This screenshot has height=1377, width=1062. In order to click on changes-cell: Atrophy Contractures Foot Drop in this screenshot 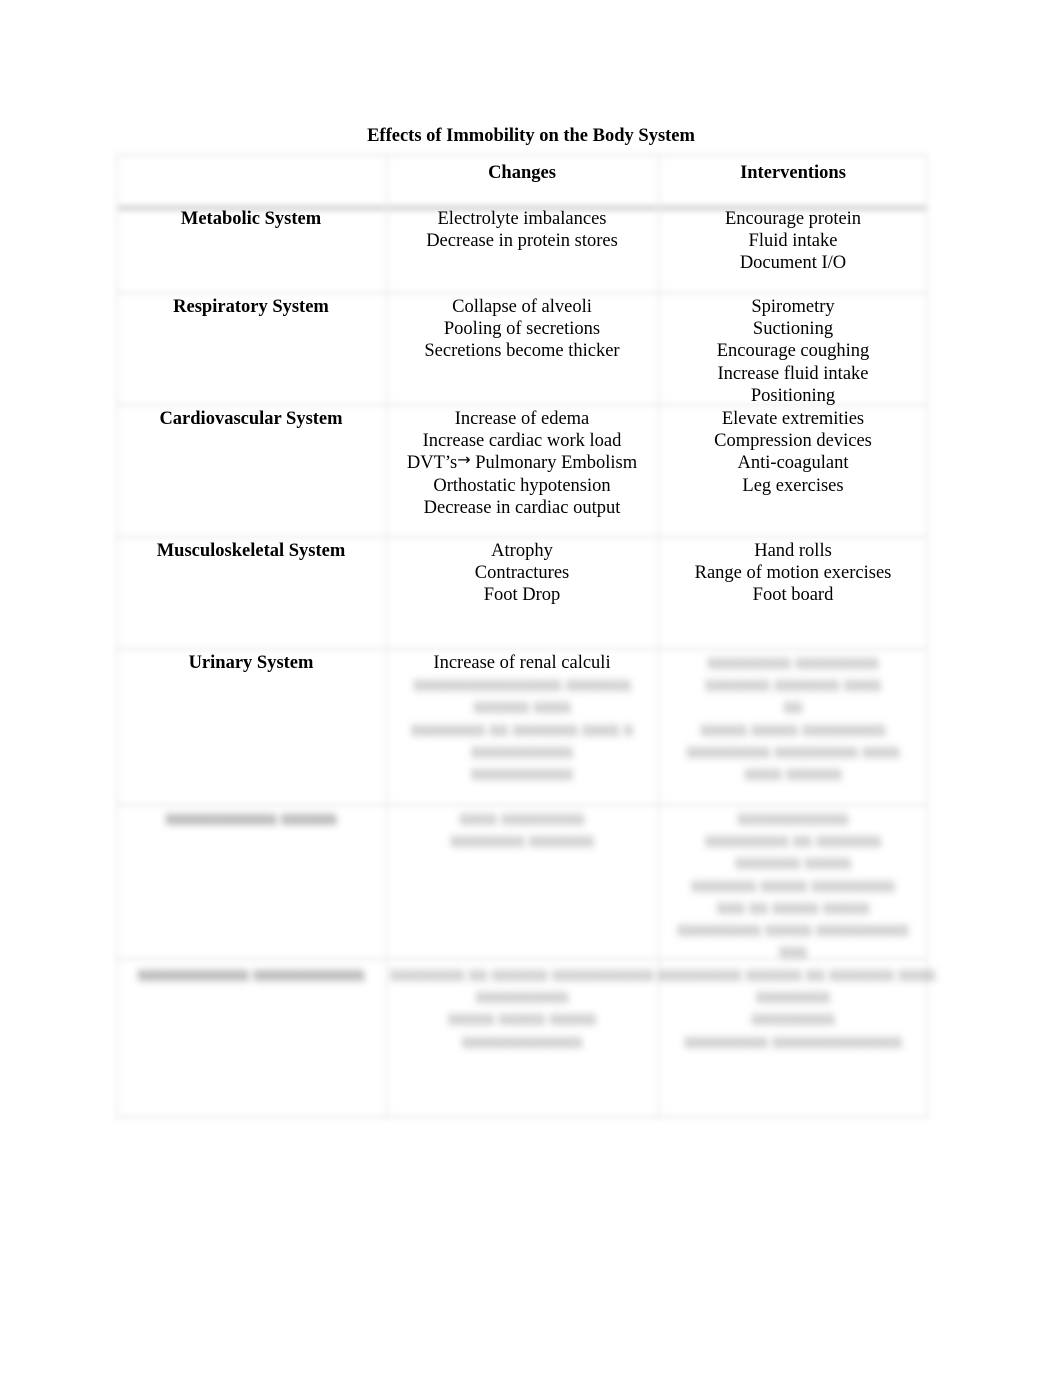, I will do `click(522, 573)`.